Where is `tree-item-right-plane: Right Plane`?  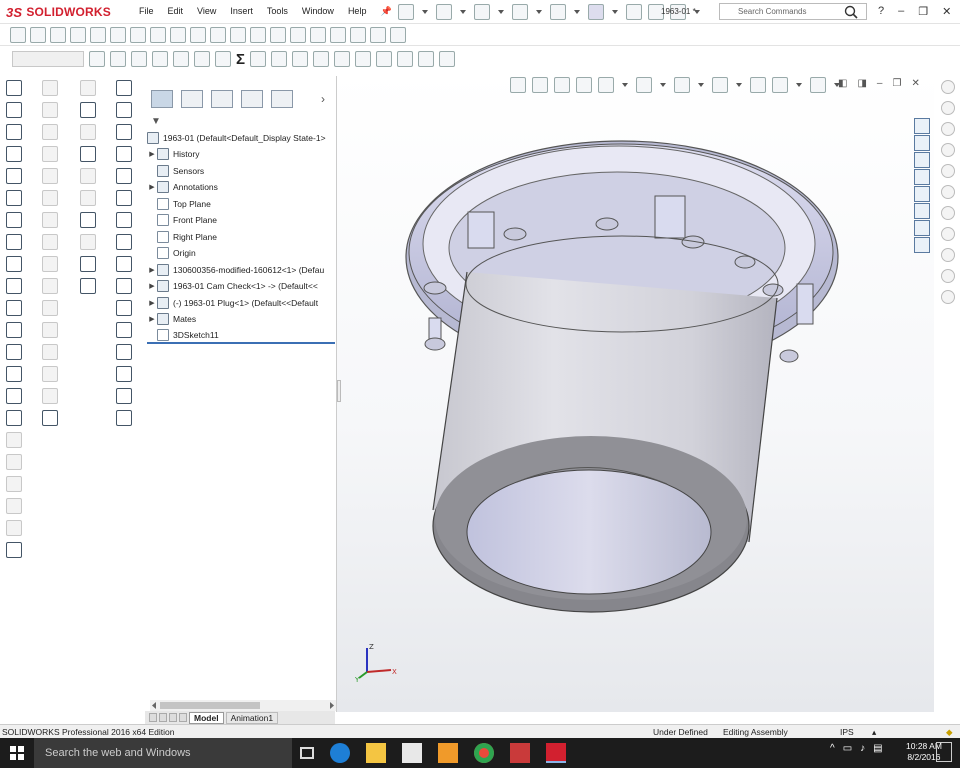 tree-item-right-plane: Right Plane is located at coordinates (241, 237).